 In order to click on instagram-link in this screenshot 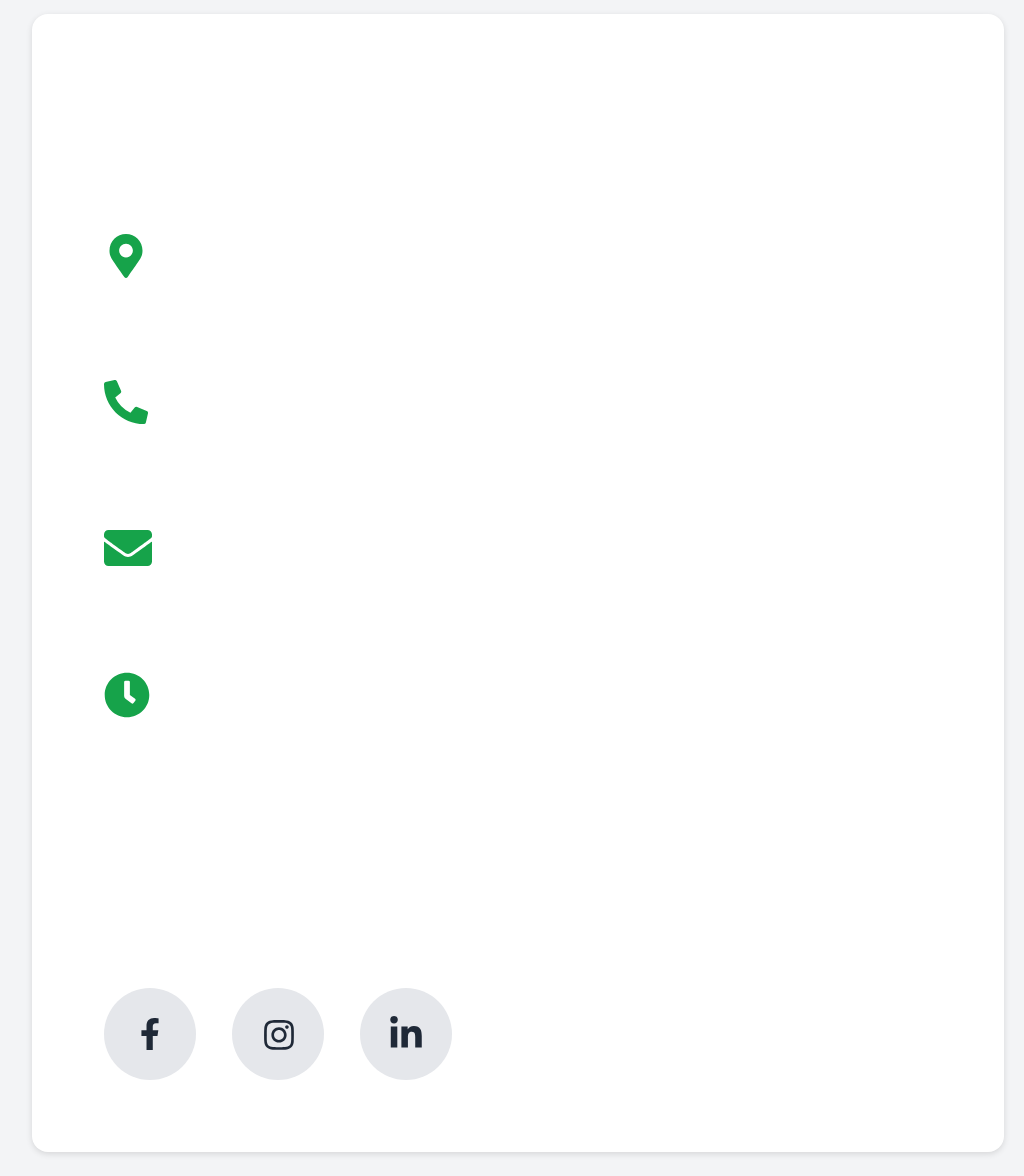, I will do `click(278, 1034)`.